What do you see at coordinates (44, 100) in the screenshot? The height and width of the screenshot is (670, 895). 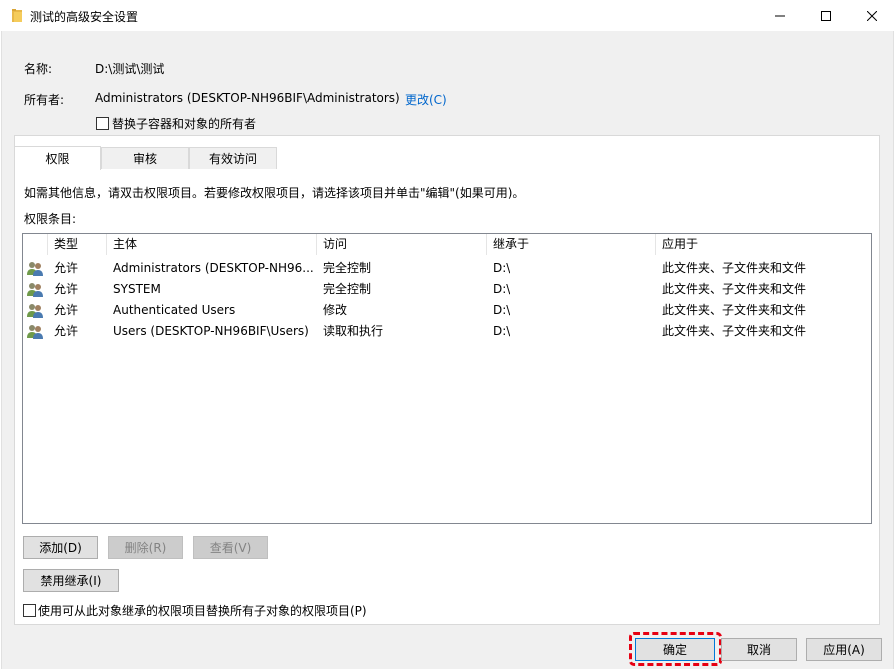 I see `owner-label: 所有者:` at bounding box center [44, 100].